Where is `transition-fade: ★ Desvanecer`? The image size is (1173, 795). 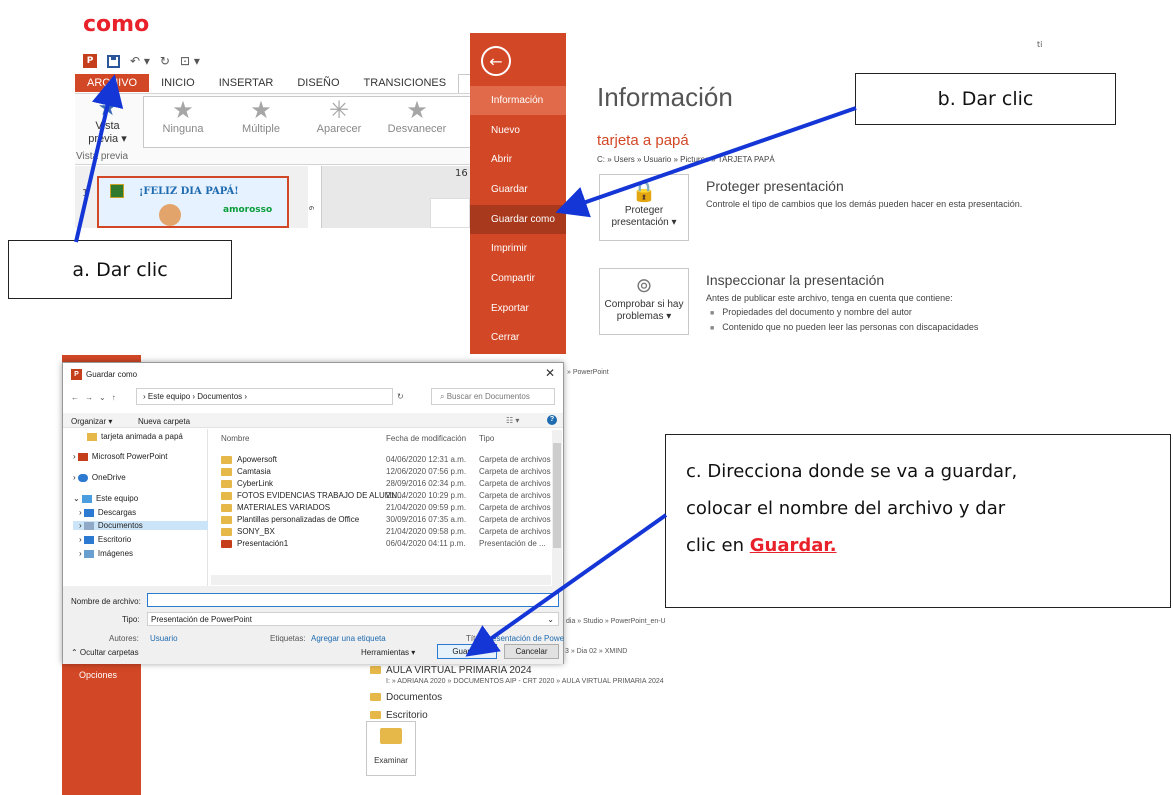
transition-fade: ★ Desvanecer is located at coordinates (417, 122).